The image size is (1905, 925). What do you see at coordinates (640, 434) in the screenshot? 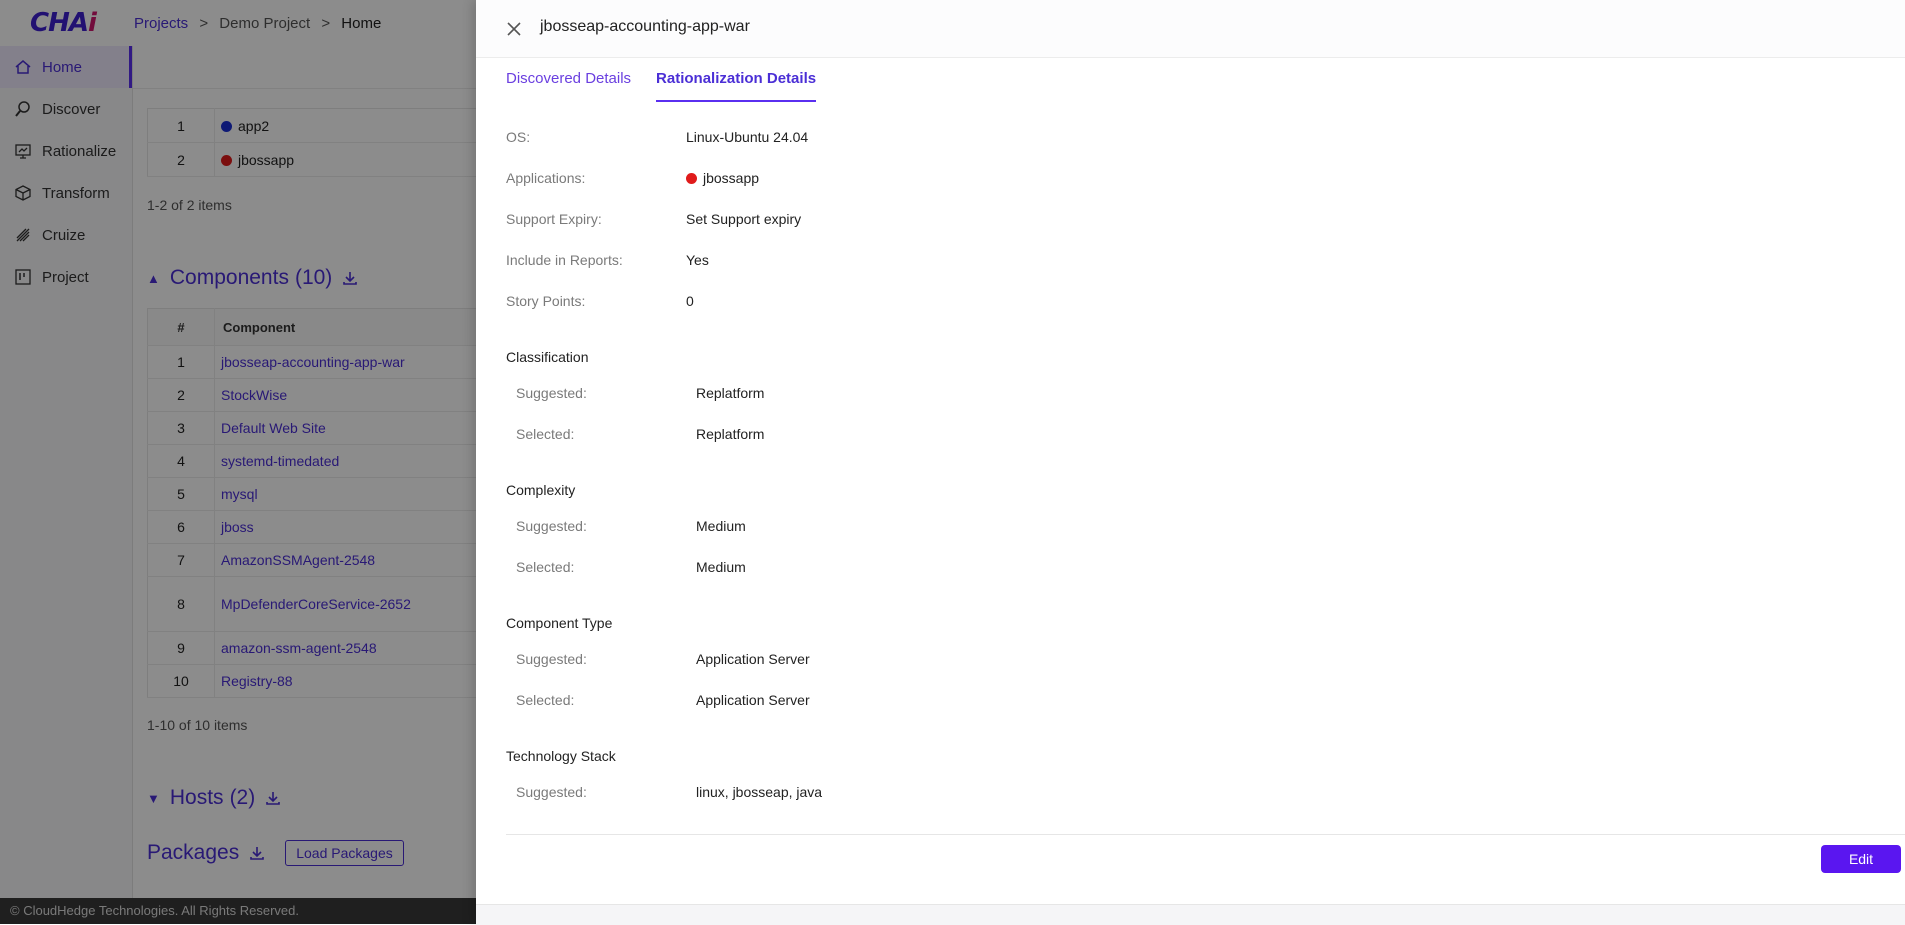
I see `classification-selected-row: Selected: Replatform` at bounding box center [640, 434].